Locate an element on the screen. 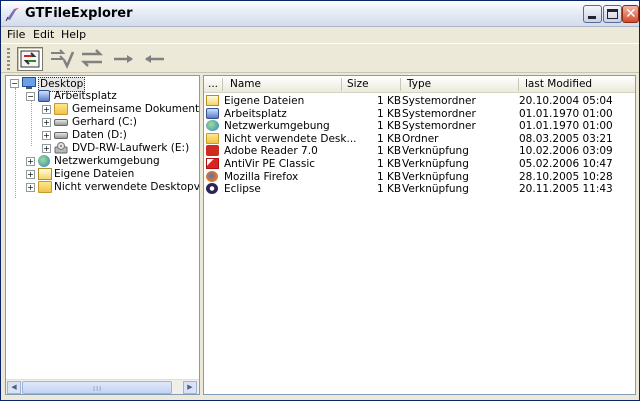 This screenshot has height=401, width=640. tree-item-netzwerkumgebung: + Netzwerkumgebung is located at coordinates (112, 161).